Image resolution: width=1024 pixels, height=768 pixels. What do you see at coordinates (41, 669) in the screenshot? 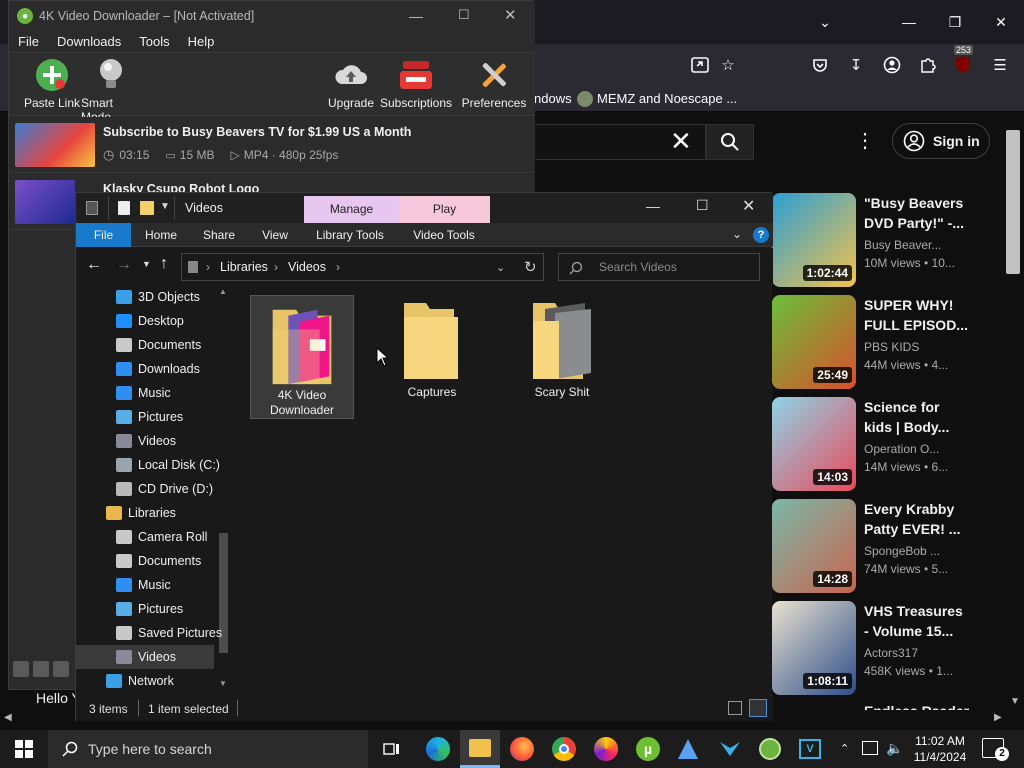
I see `twitter-social-icon` at bounding box center [41, 669].